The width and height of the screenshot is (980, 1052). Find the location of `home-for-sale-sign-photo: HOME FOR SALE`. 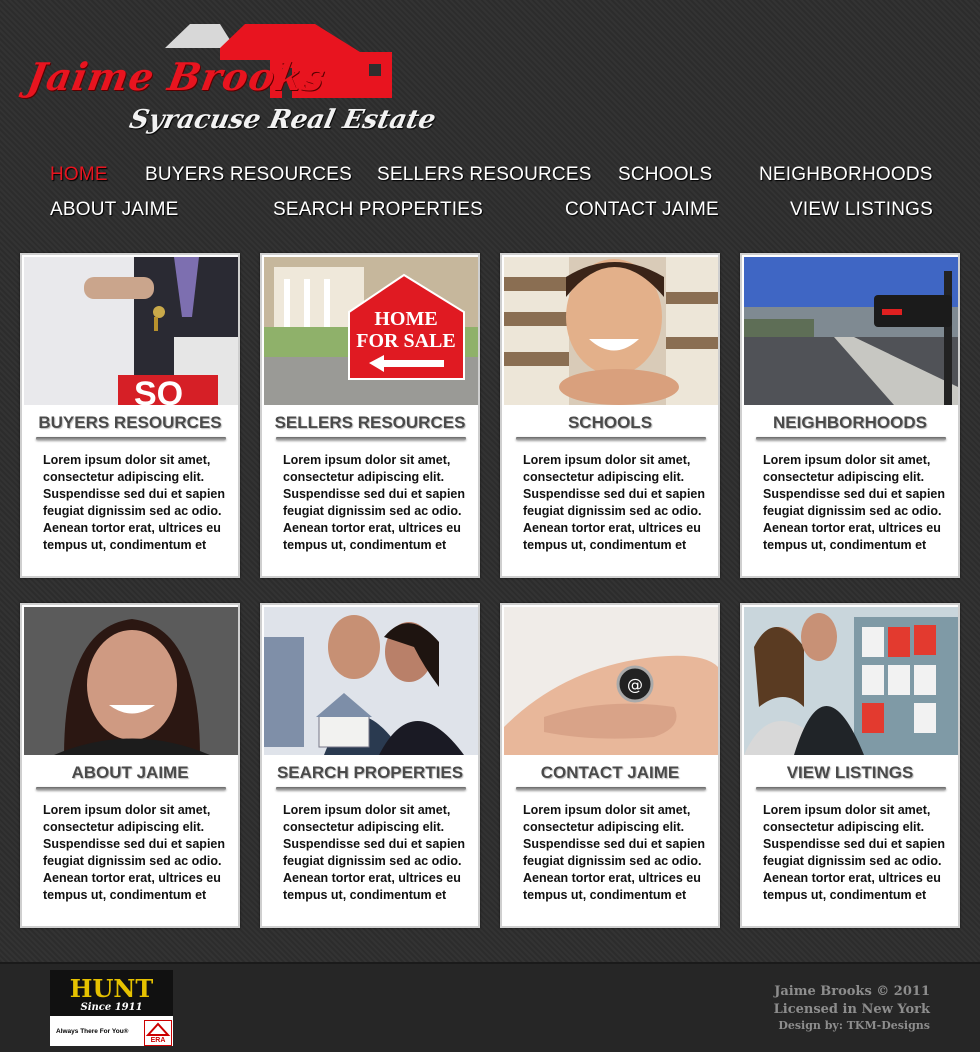

home-for-sale-sign-photo: HOME FOR SALE is located at coordinates (371, 331).